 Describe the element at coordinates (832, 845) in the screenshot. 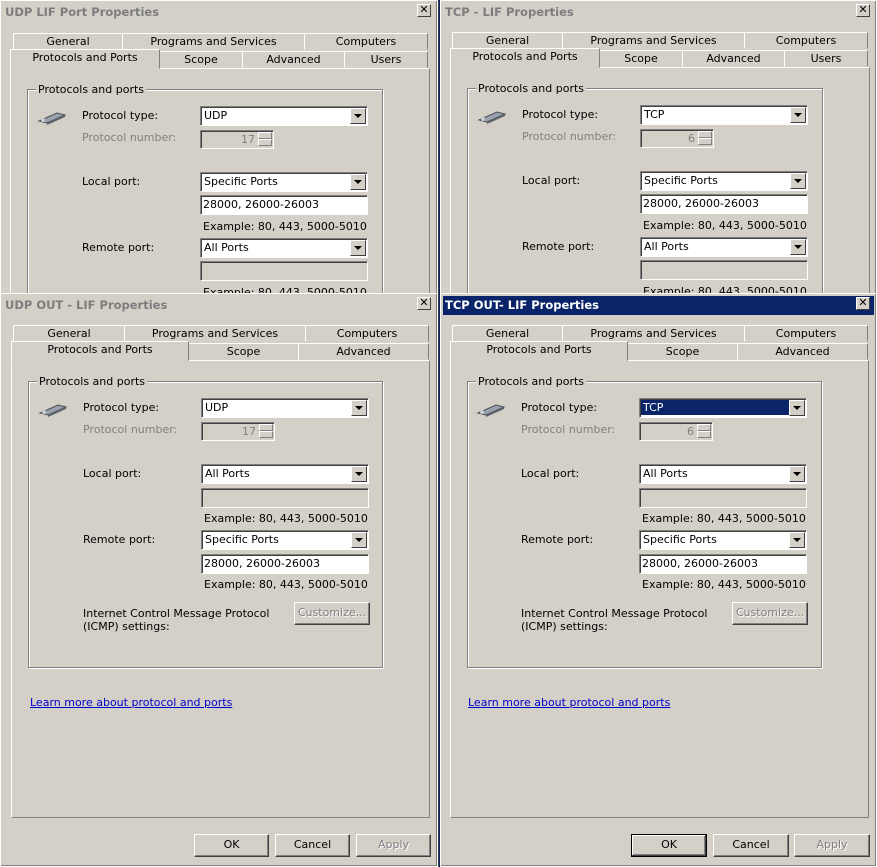

I see `apply-button: Apply` at that location.